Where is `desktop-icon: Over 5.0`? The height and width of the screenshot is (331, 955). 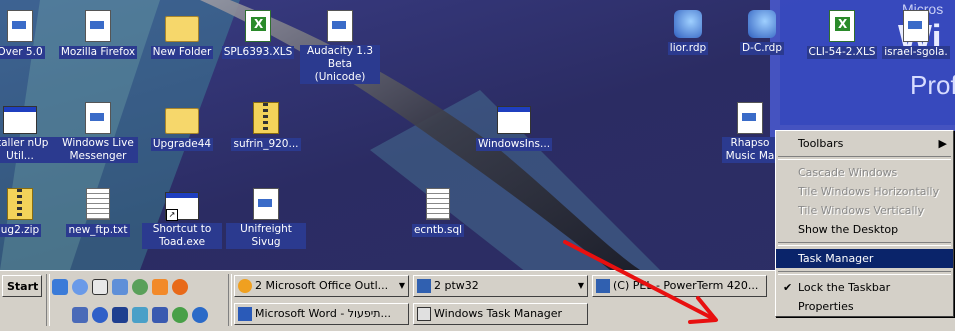 desktop-icon: Over 5.0 is located at coordinates (30, 34).